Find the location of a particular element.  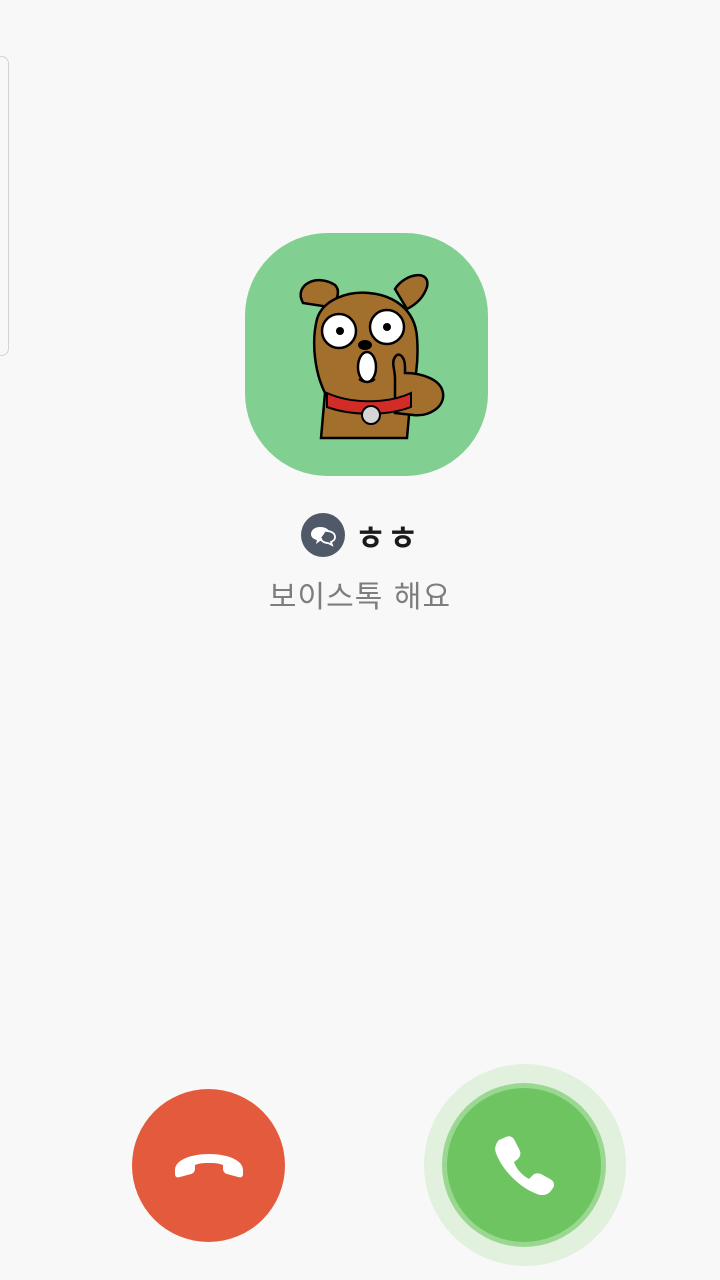

phone-hangup-icon is located at coordinates (208, 1165).